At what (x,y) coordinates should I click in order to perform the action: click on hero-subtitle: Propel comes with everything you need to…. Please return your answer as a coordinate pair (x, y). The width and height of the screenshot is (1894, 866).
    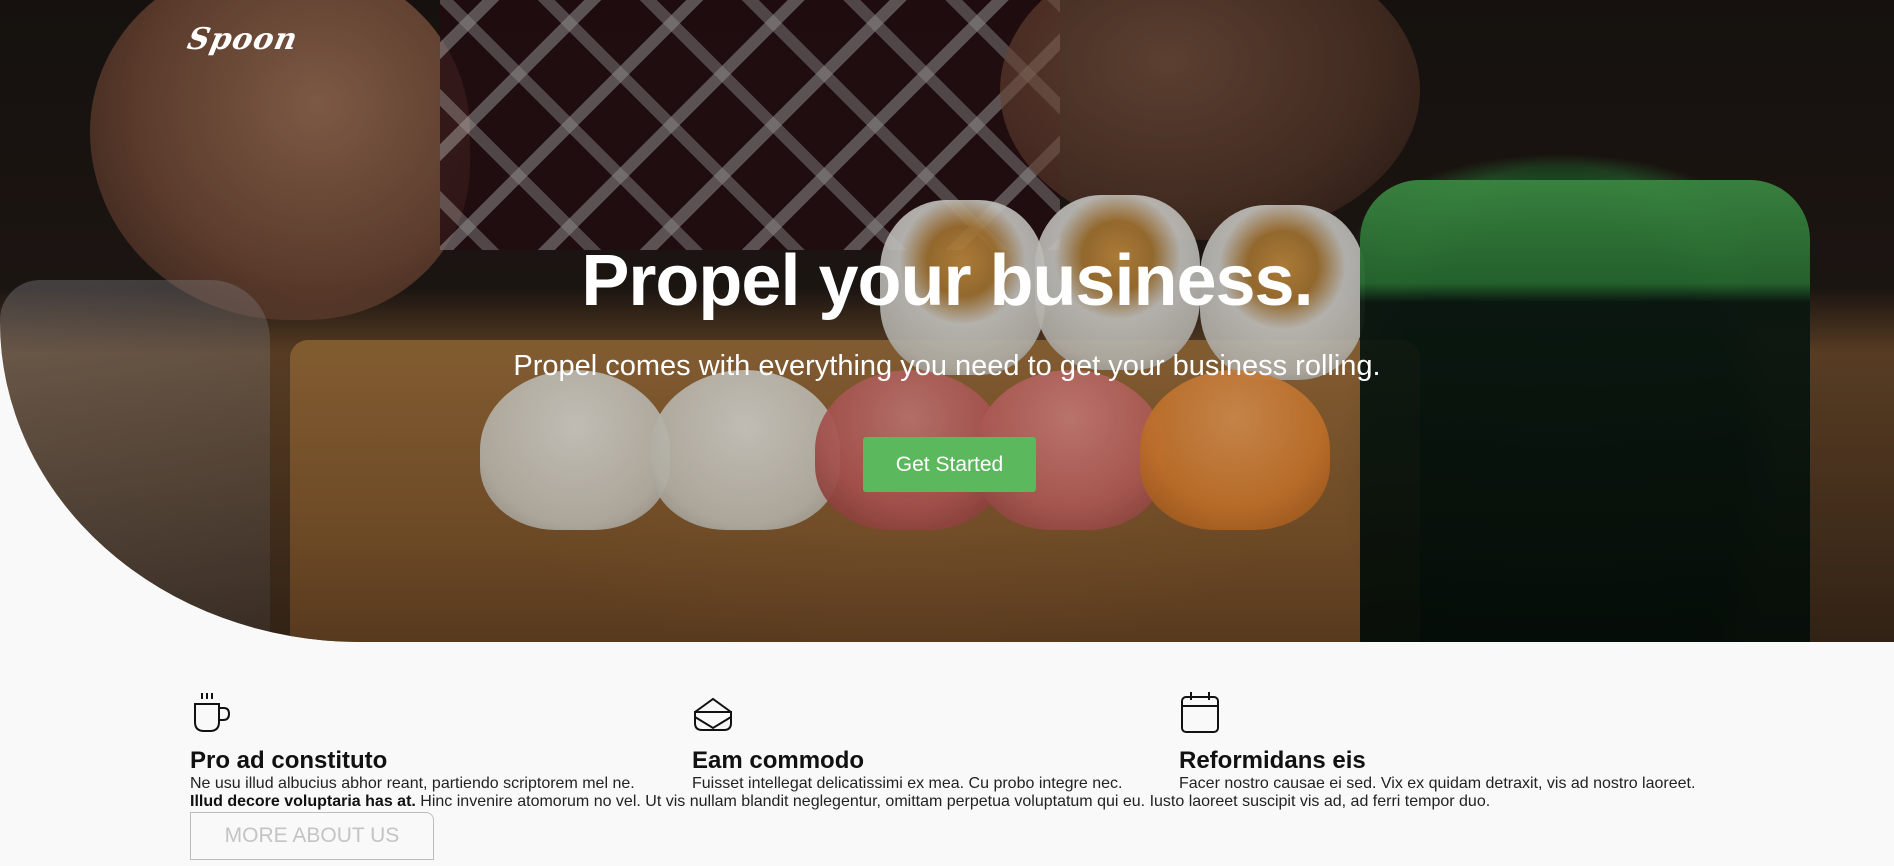
    Looking at the image, I should click on (947, 366).